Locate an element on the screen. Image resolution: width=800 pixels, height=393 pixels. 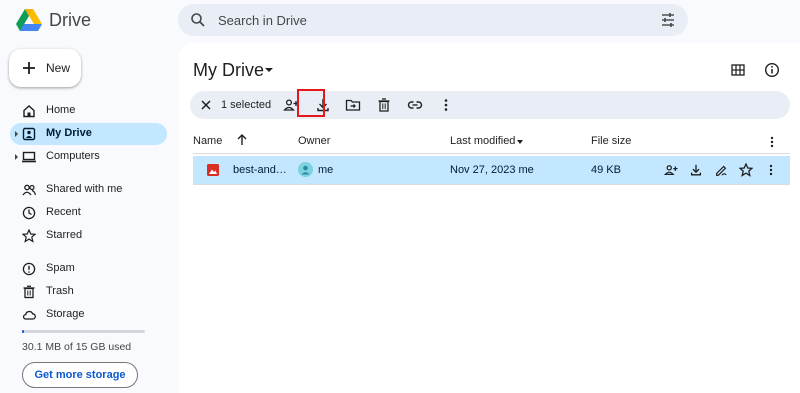
avatar is located at coordinates (305, 169).